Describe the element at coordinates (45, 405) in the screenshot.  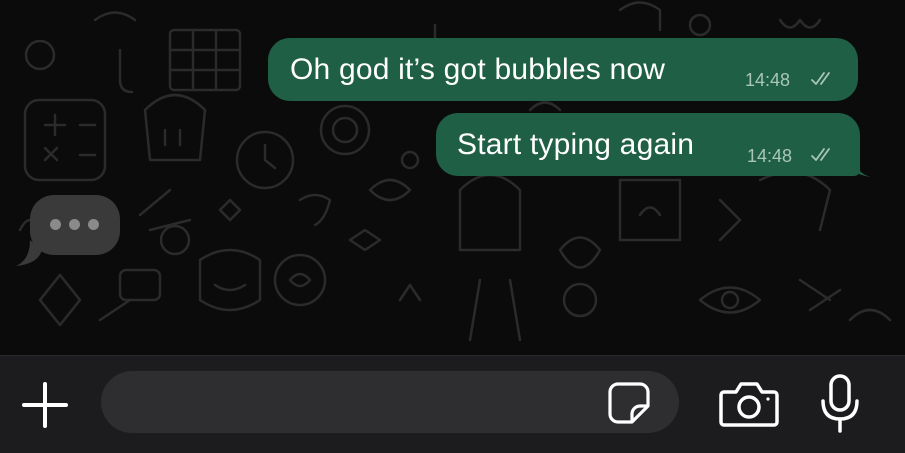
I see `plus-icon` at that location.